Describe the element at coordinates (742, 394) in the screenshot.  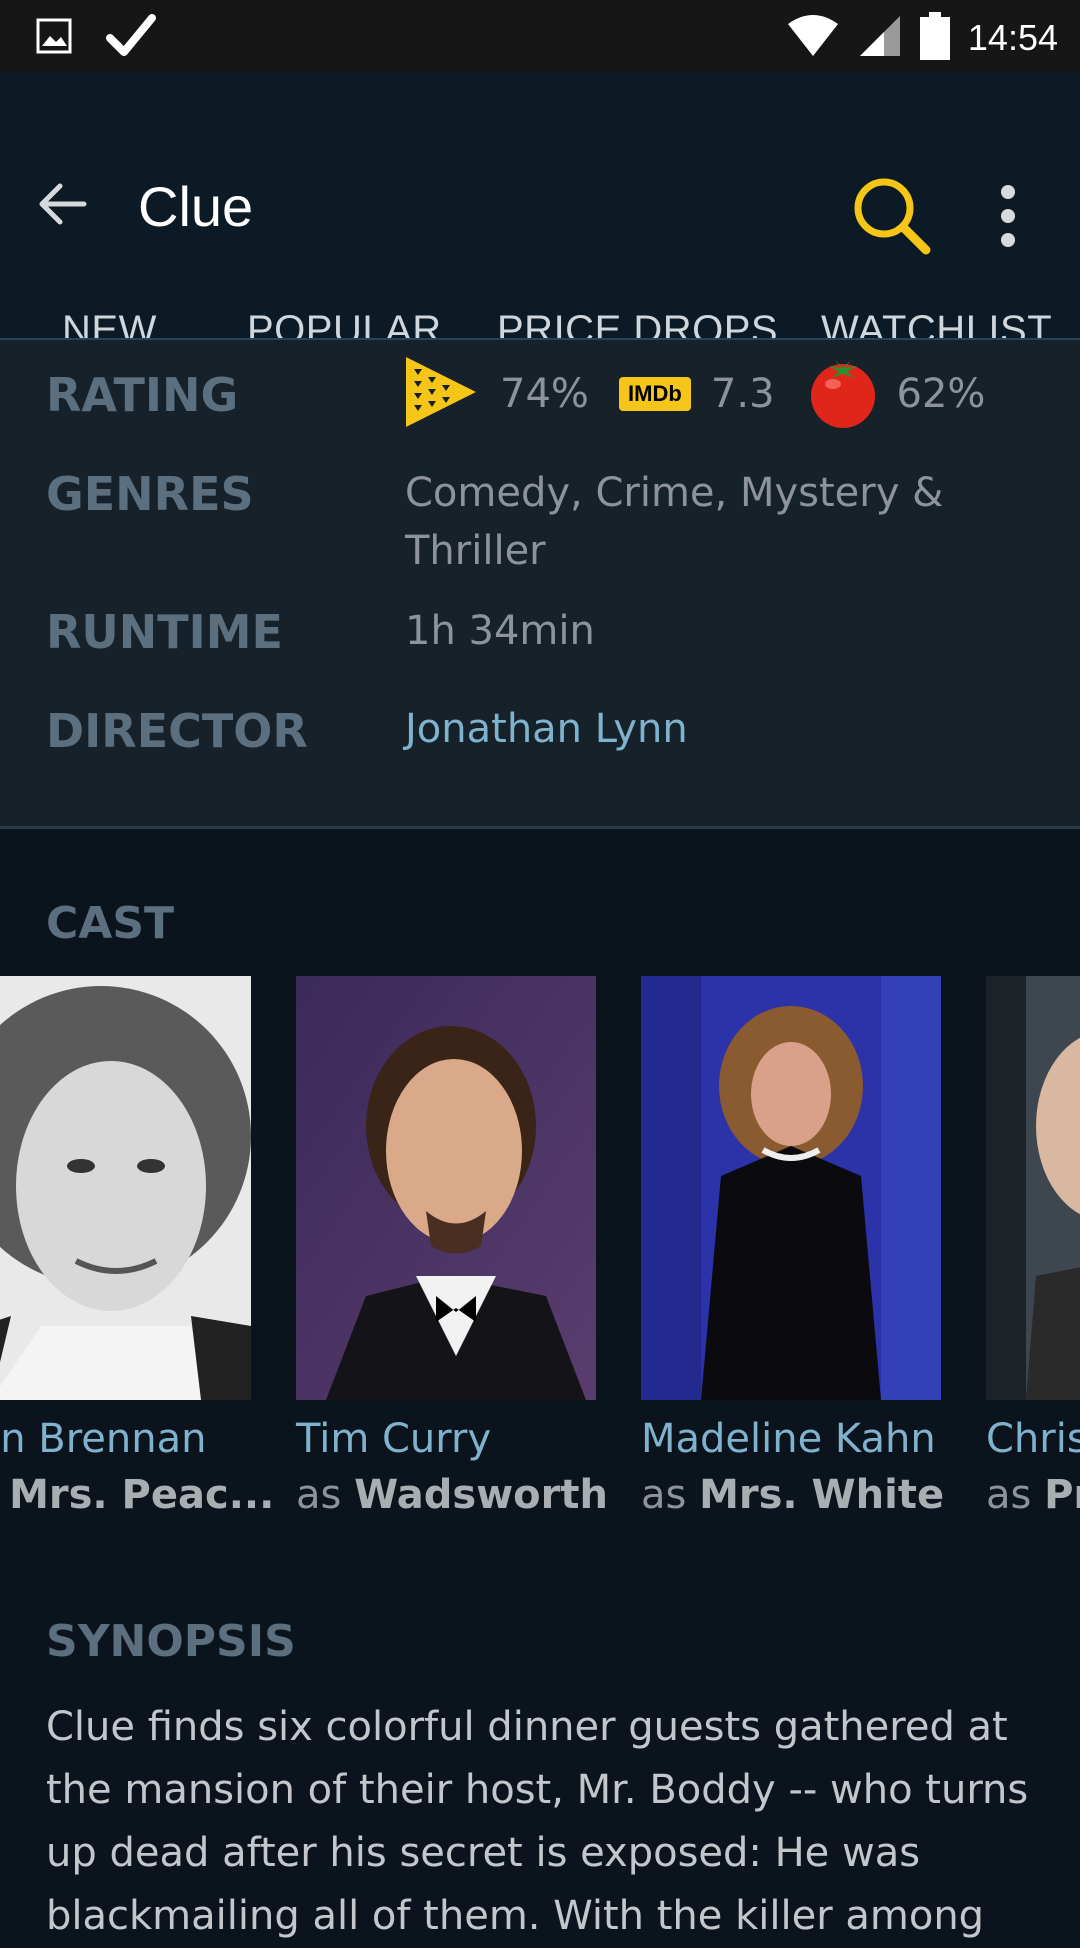
I see `imdb-score: 7.3` at that location.